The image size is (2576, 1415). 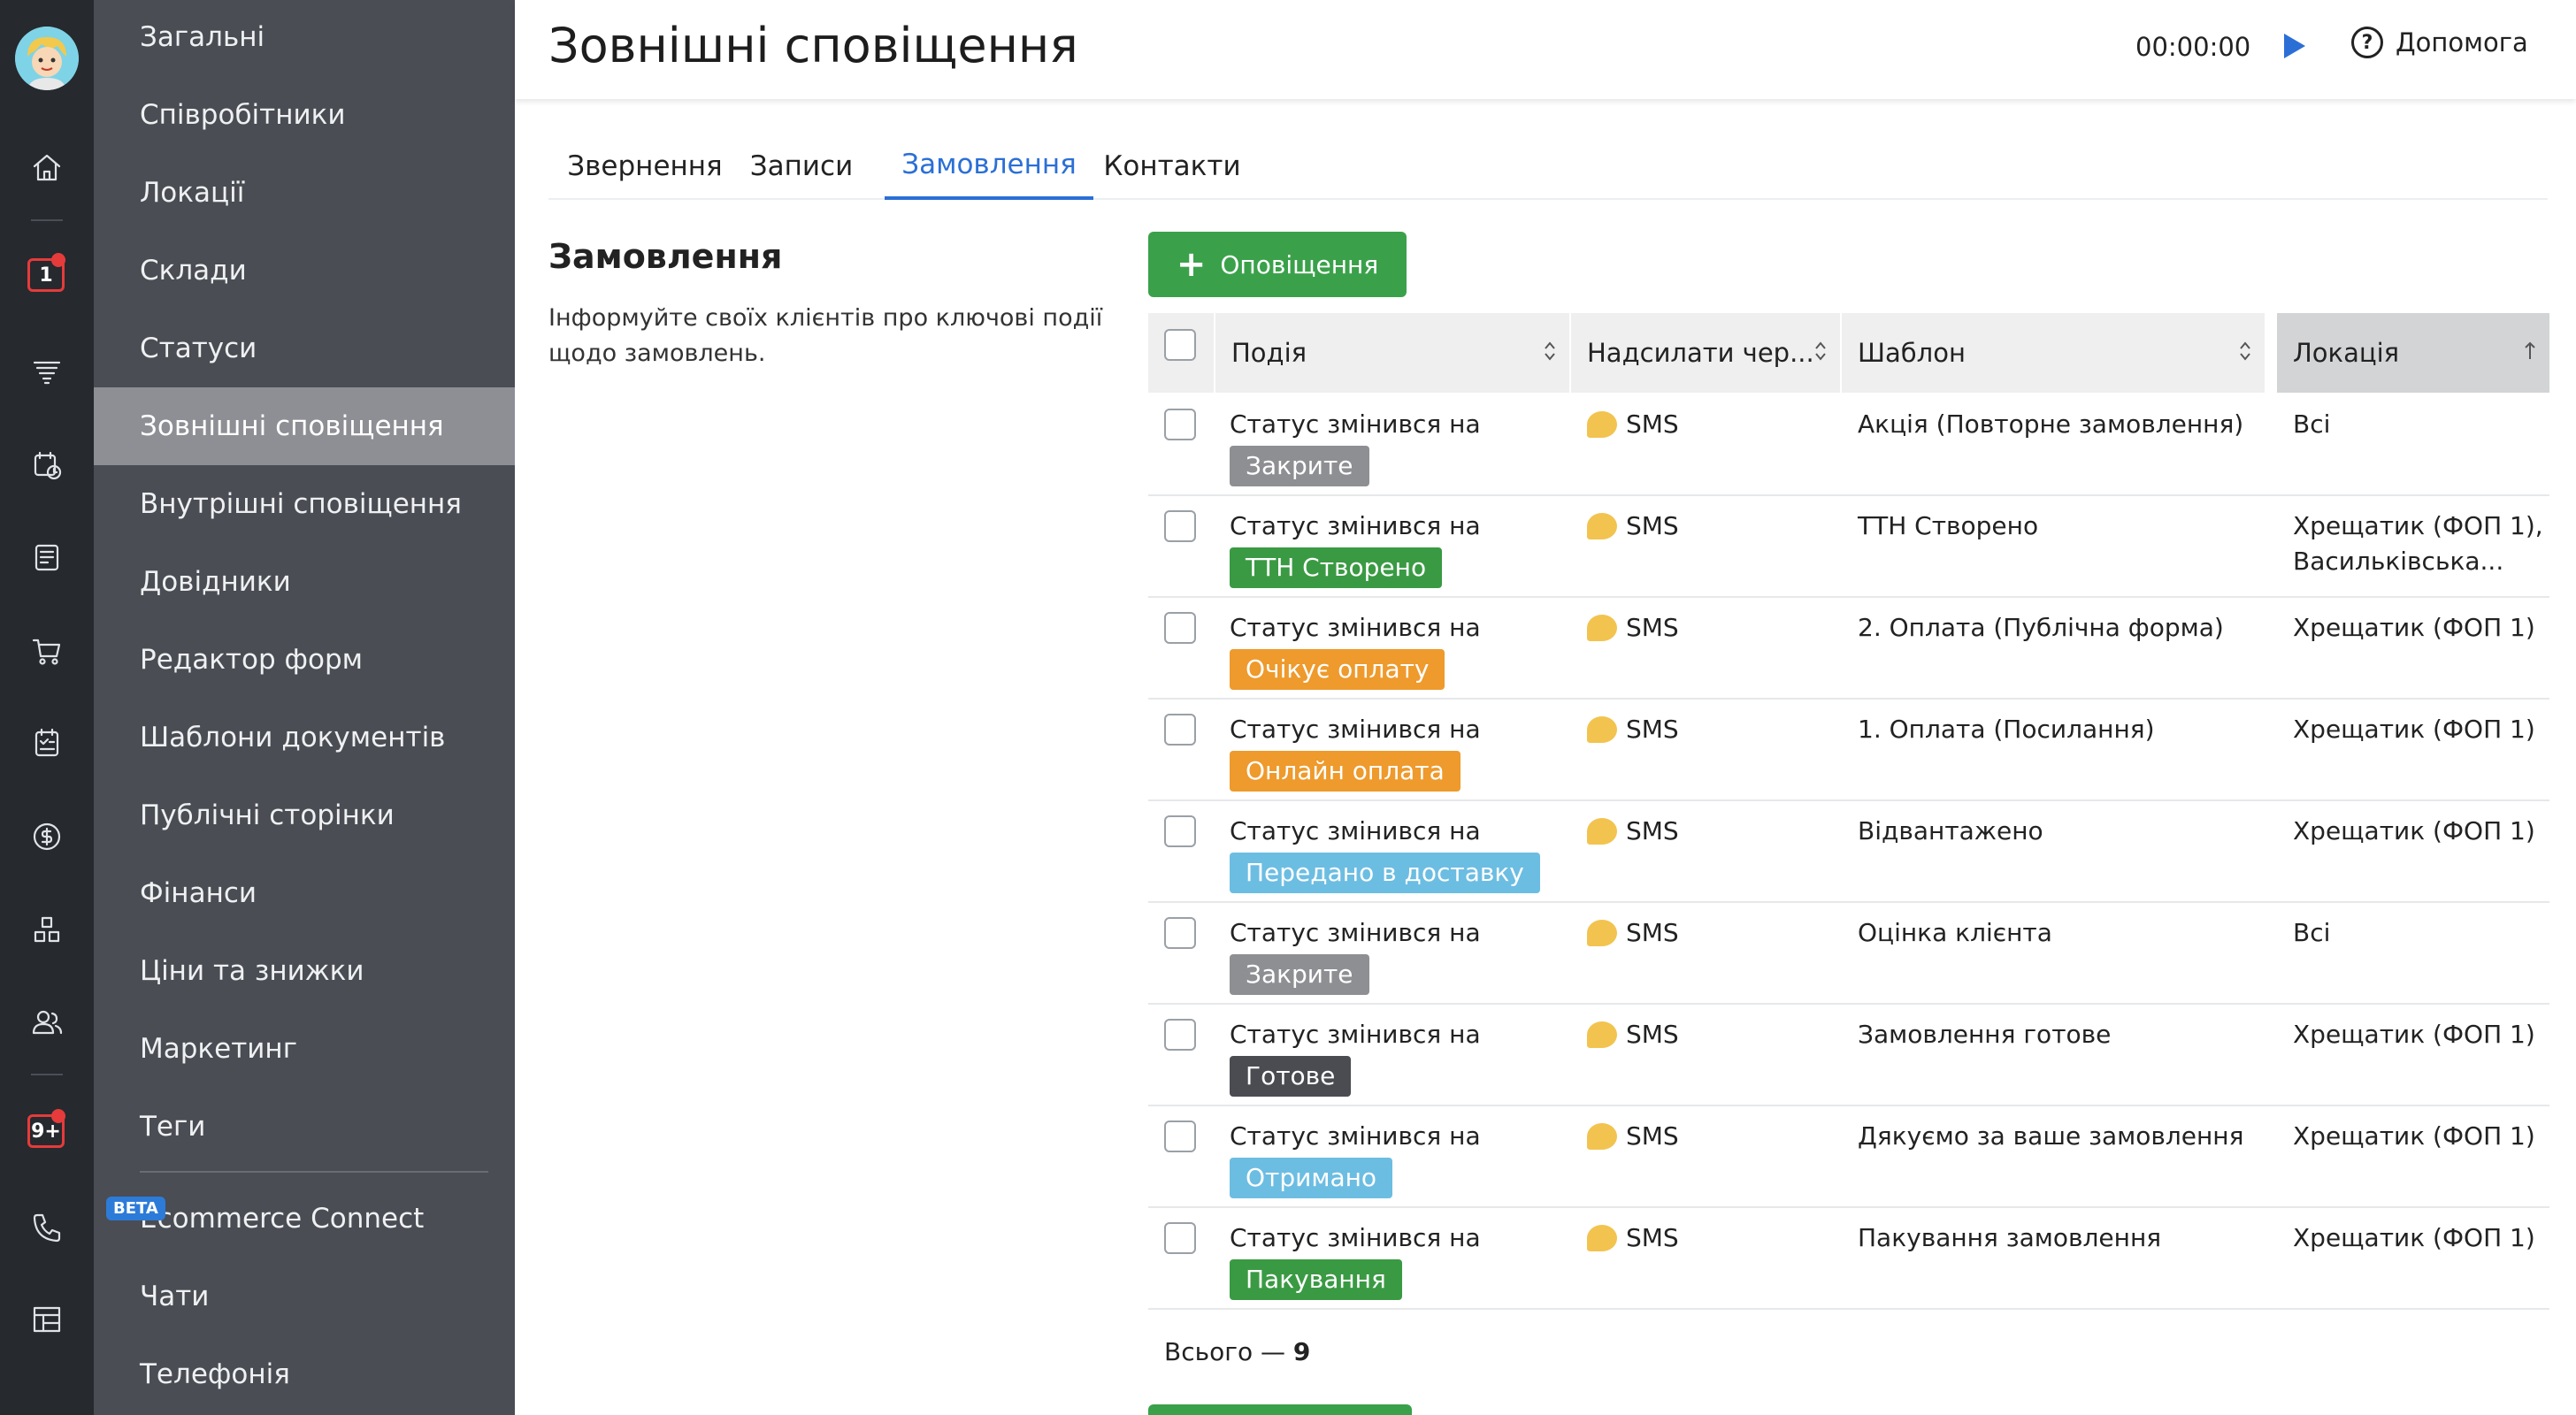 What do you see at coordinates (47, 1320) in the screenshot?
I see `dashboard-icon` at bounding box center [47, 1320].